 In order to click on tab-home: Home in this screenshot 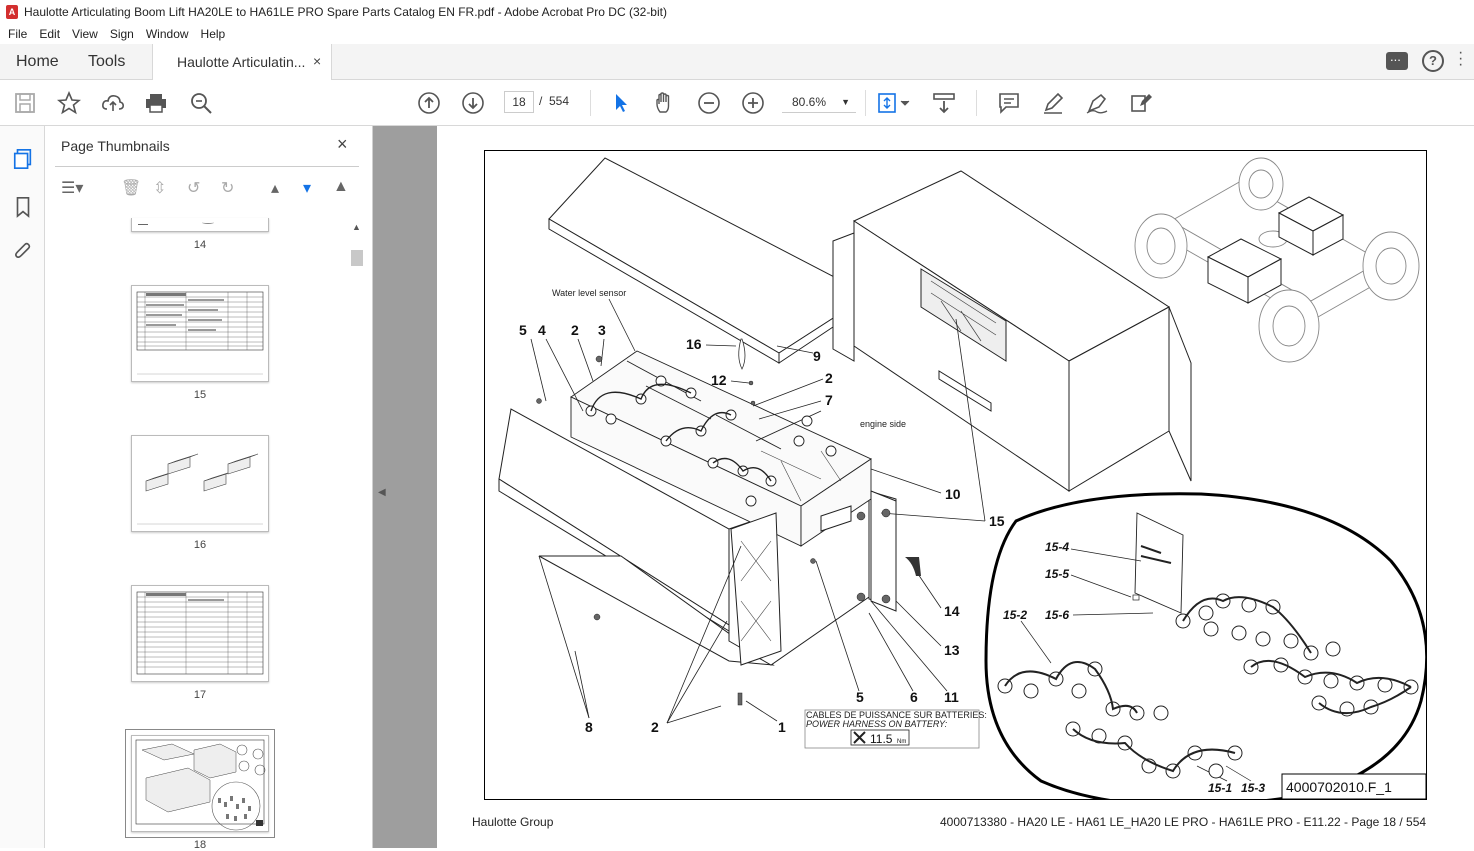, I will do `click(37, 62)`.